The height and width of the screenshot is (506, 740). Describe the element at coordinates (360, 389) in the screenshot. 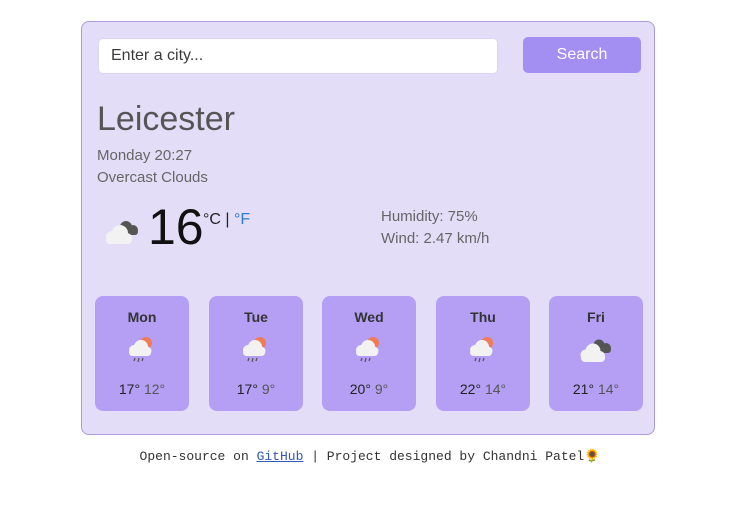

I see `forecast-max: 20°` at that location.